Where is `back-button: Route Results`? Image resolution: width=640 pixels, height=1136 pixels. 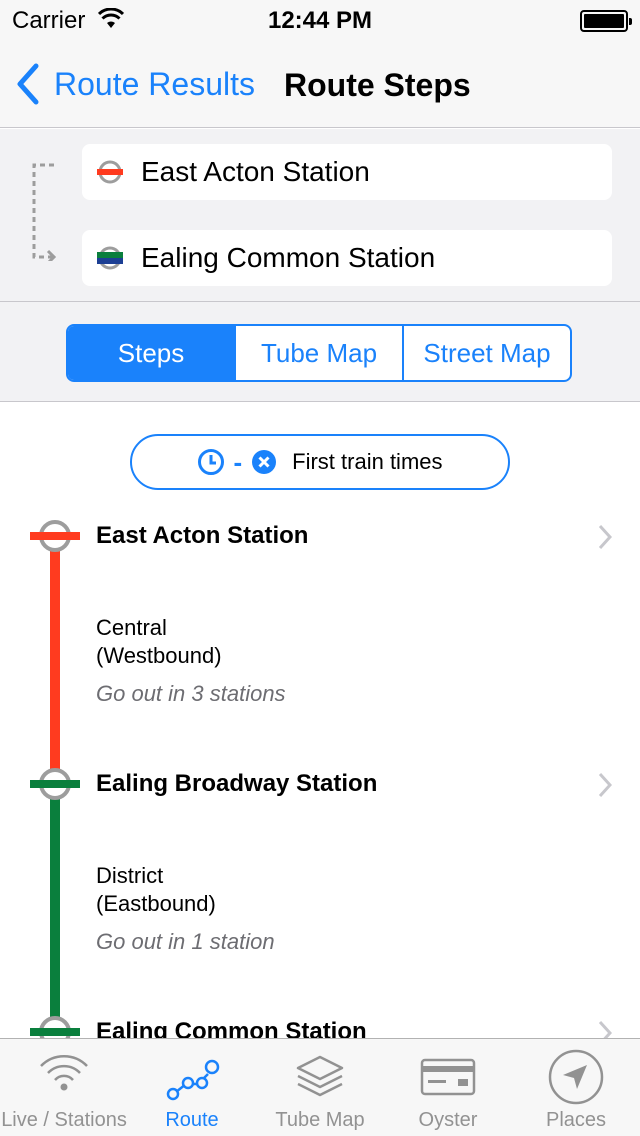 back-button: Route Results is located at coordinates (134, 84).